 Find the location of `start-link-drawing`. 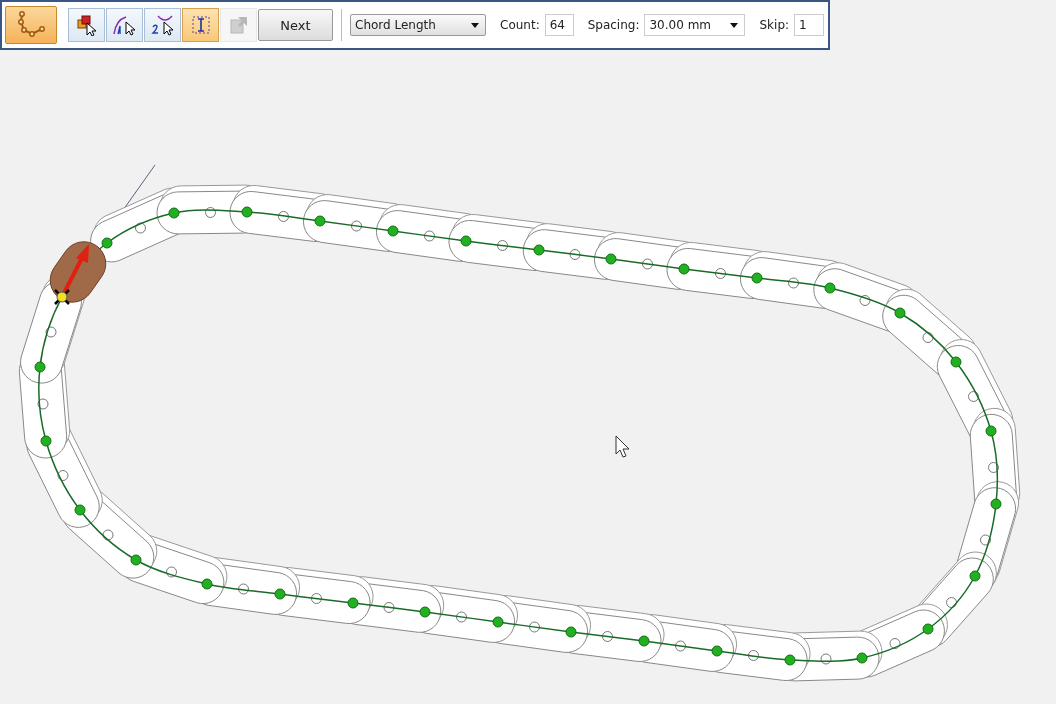

start-link-drawing is located at coordinates (78, 273).